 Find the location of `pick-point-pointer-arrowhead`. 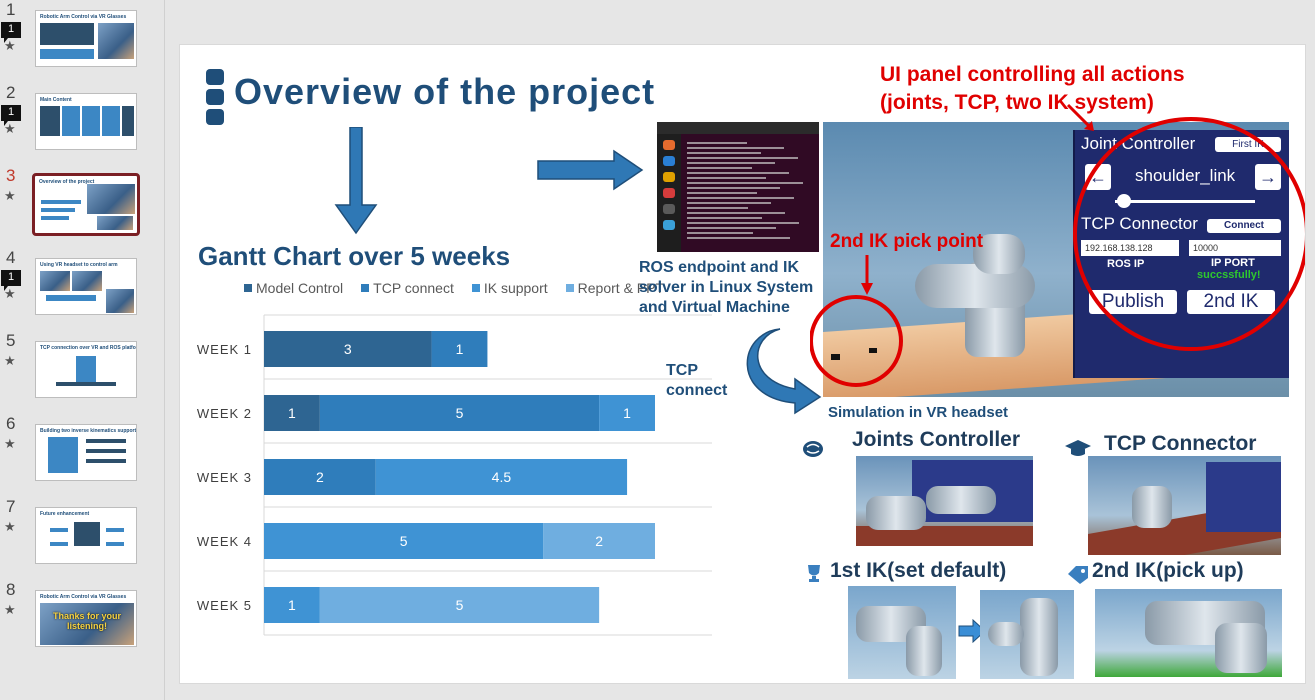

pick-point-pointer-arrowhead is located at coordinates (867, 289).